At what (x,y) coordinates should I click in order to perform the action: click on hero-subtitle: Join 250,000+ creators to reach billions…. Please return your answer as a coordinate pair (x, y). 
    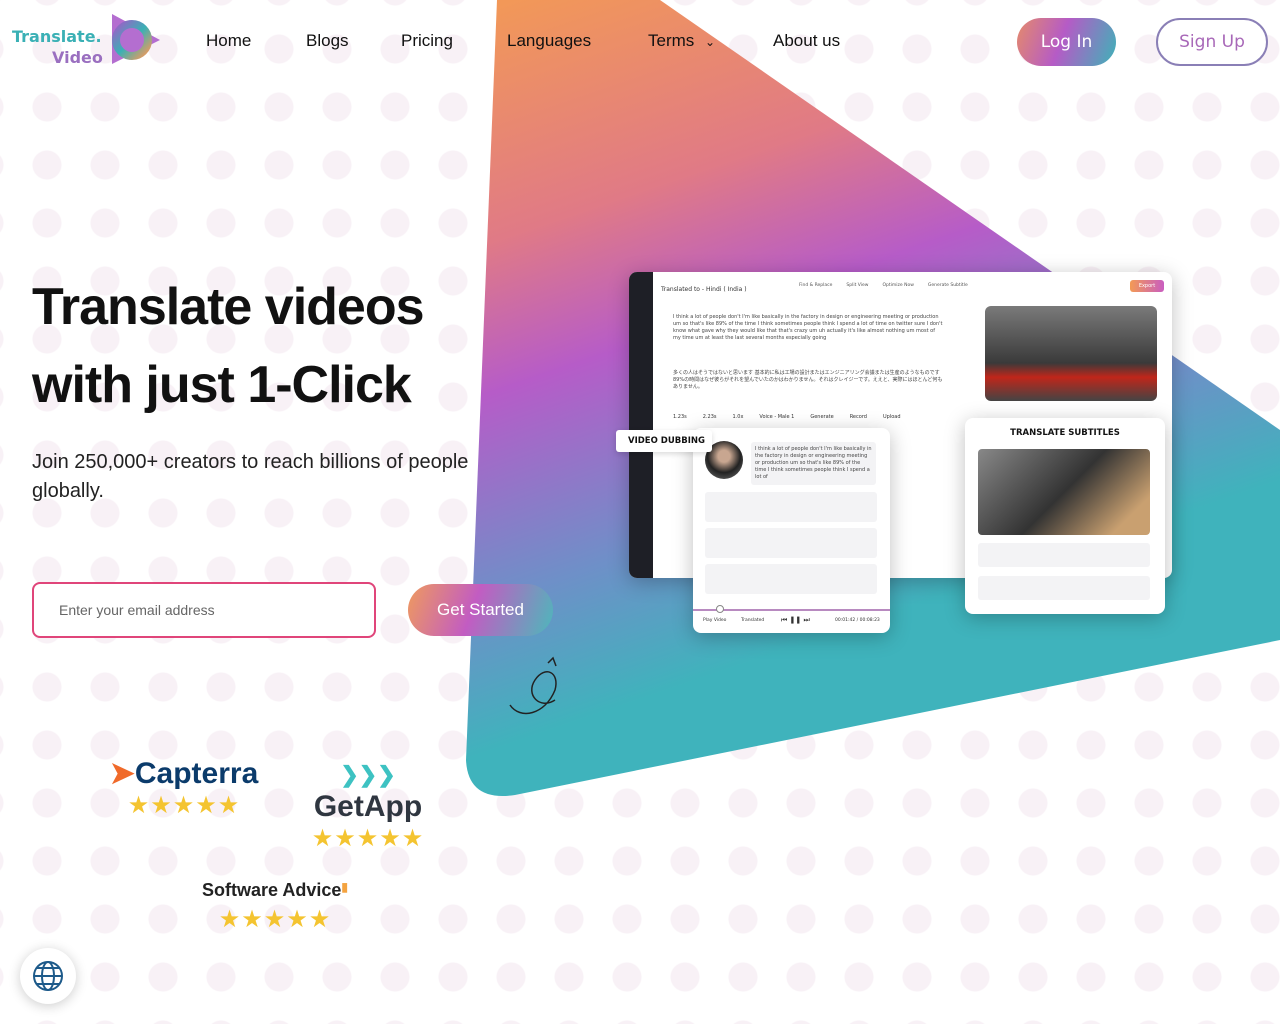
    Looking at the image, I should click on (250, 476).